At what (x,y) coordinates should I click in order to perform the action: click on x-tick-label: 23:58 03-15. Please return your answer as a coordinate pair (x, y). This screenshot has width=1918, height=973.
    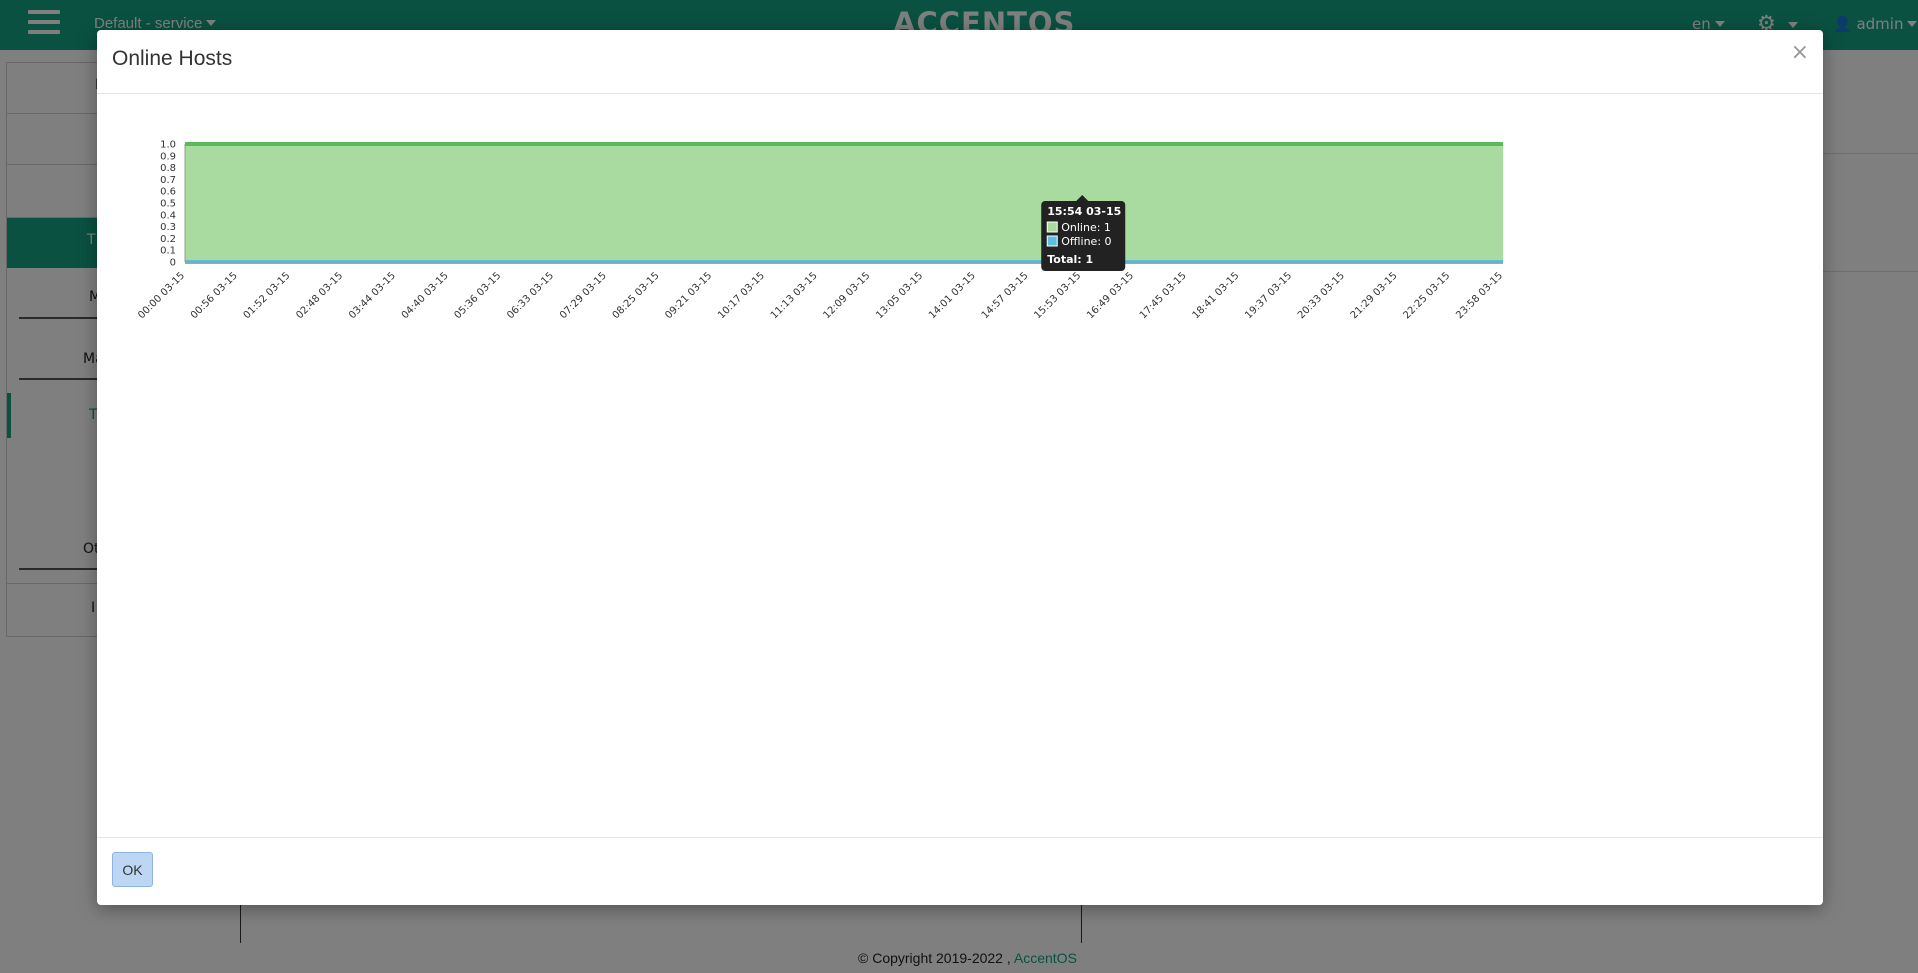
    Looking at the image, I should click on (1479, 295).